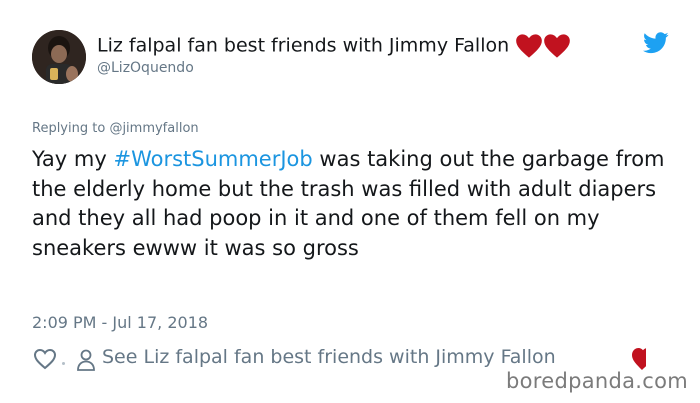  Describe the element at coordinates (656, 43) in the screenshot. I see `twitter-bird-icon` at that location.